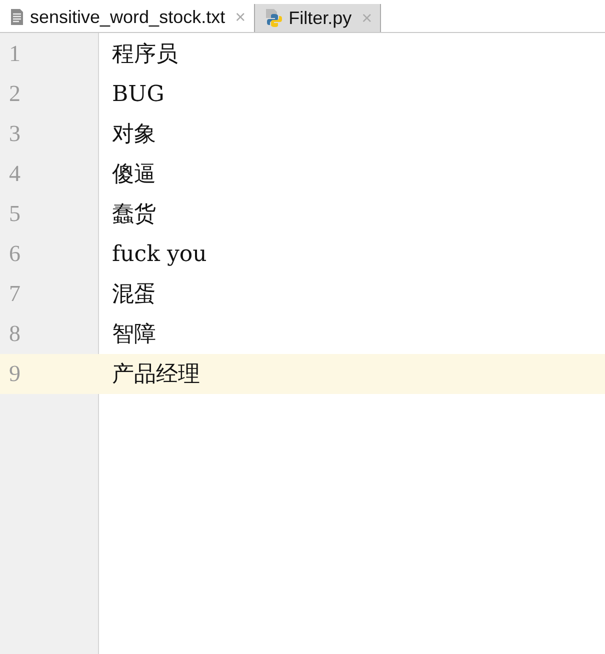  Describe the element at coordinates (159, 254) in the screenshot. I see `code-line: fuck you` at that location.